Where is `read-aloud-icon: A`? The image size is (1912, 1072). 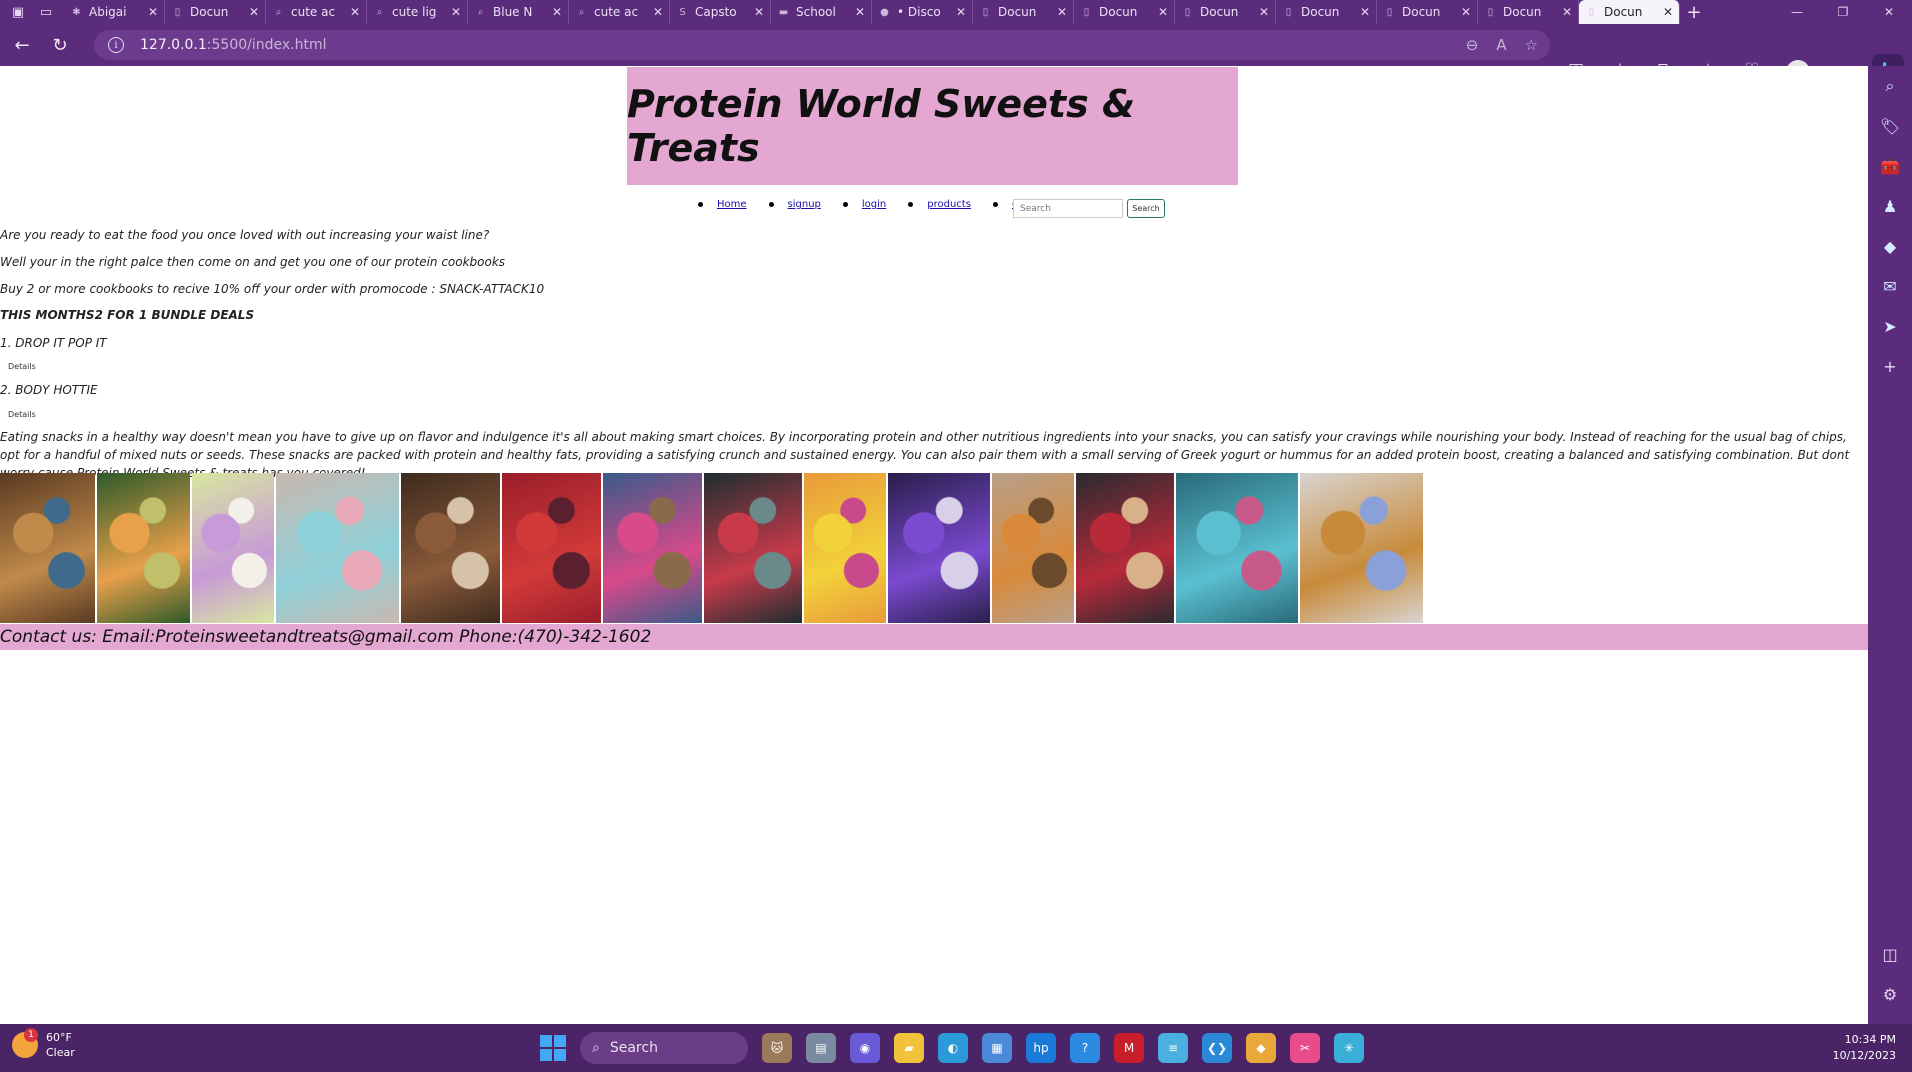 read-aloud-icon: A is located at coordinates (1501, 45).